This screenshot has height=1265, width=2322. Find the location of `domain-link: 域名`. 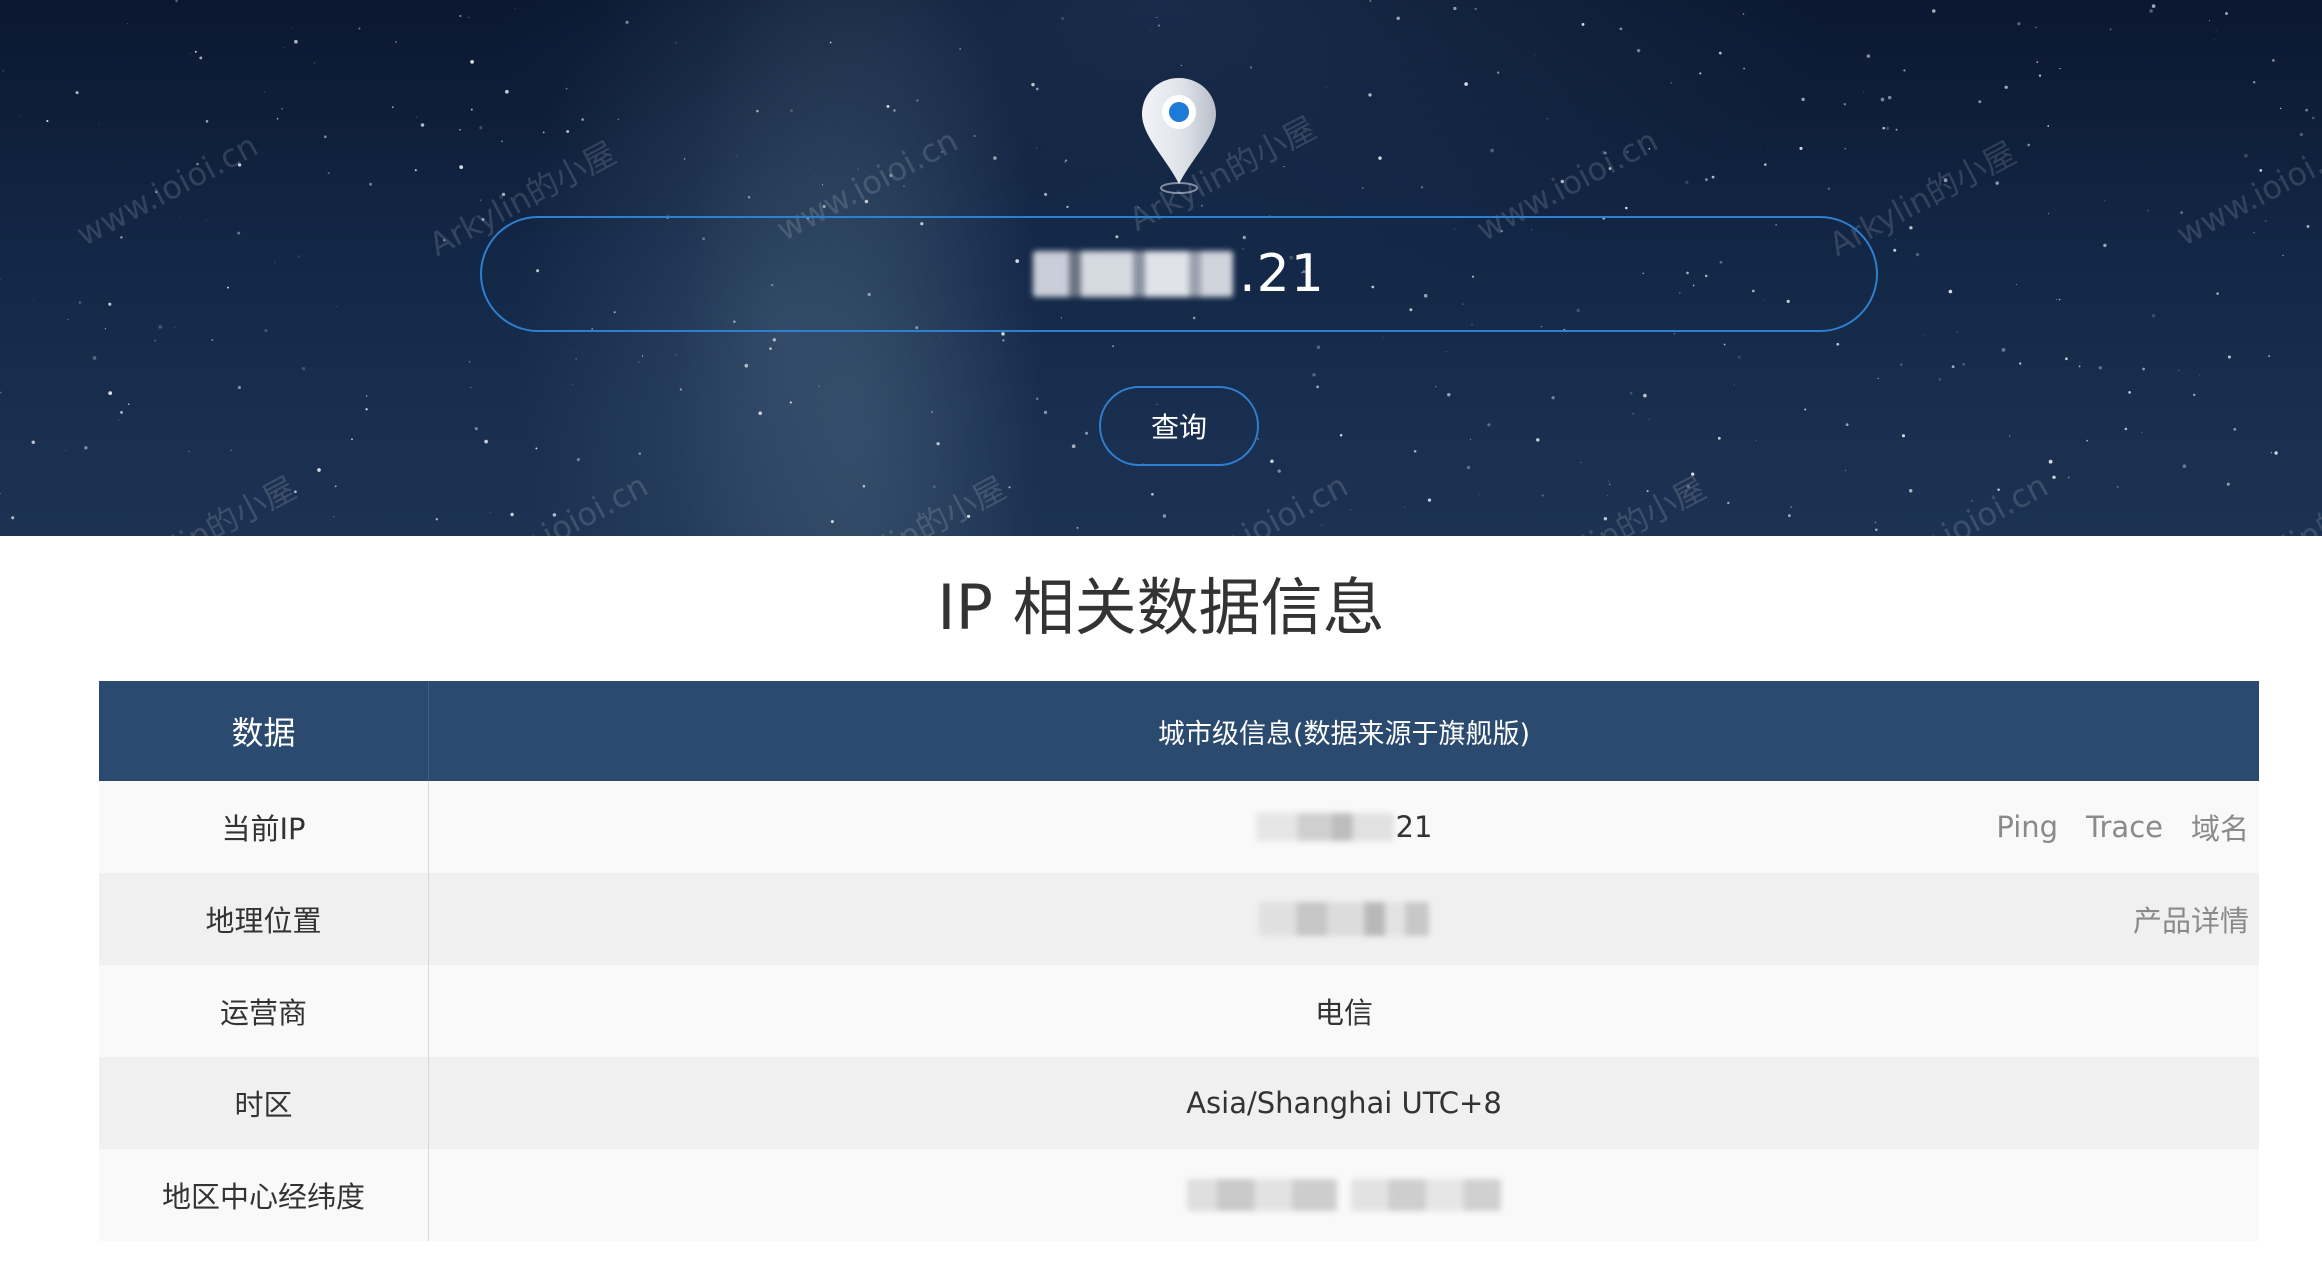

domain-link: 域名 is located at coordinates (2220, 827).